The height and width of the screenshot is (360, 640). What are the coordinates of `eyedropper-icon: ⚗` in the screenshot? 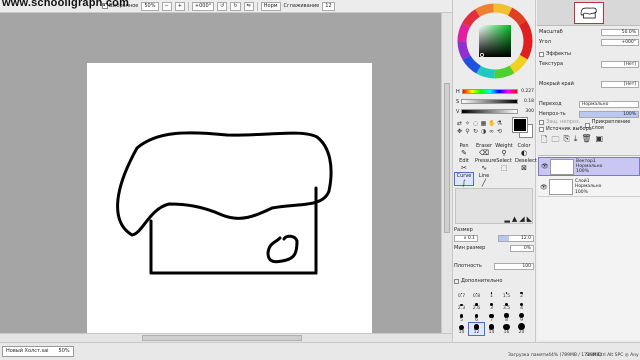 It's located at (499, 123).